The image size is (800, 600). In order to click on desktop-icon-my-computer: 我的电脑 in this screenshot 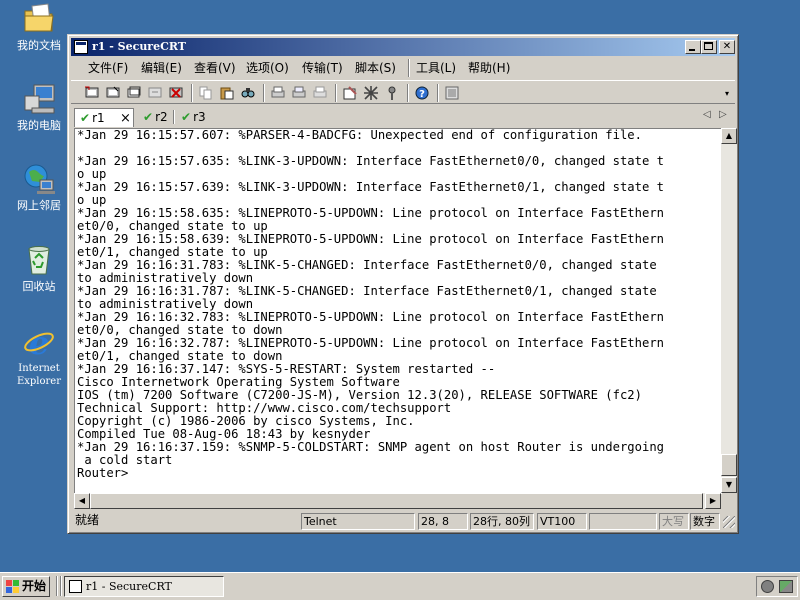, I will do `click(39, 107)`.